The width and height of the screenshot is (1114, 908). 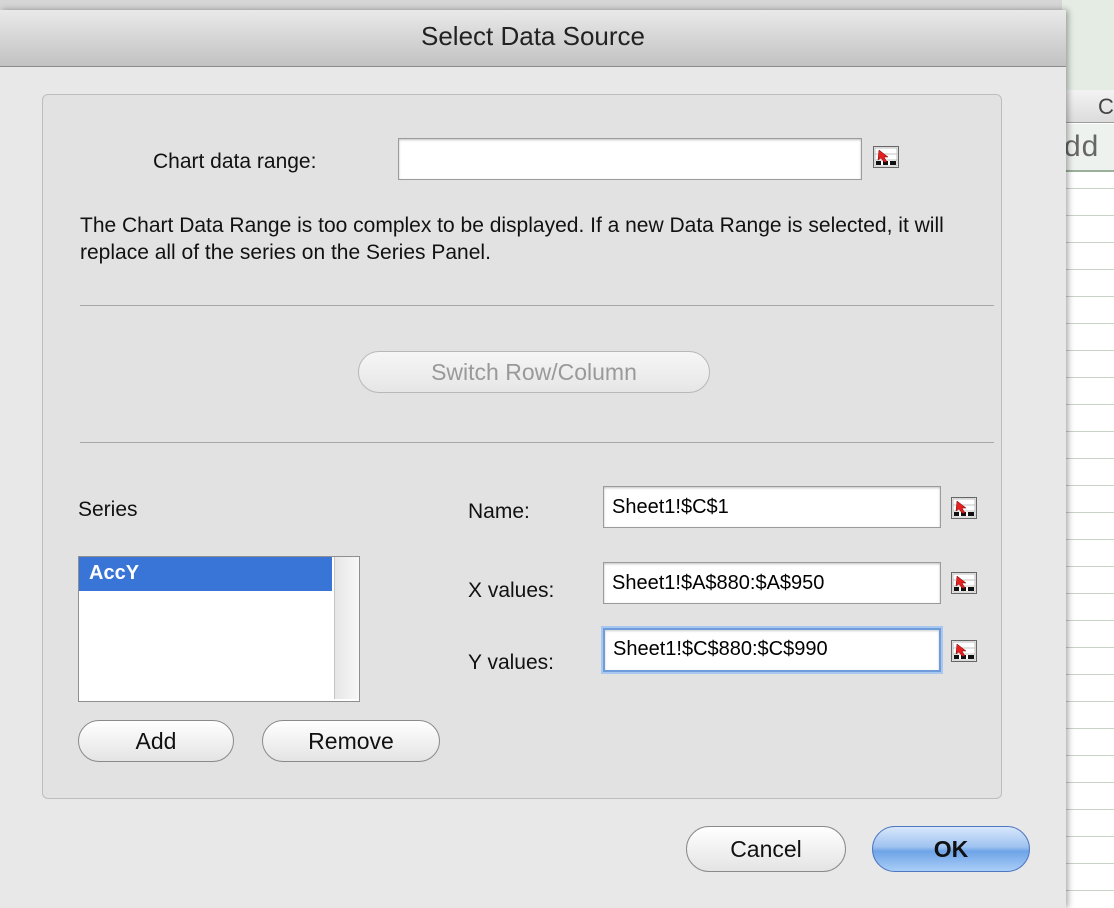 I want to click on column-header-label: C, so click(x=1106, y=106).